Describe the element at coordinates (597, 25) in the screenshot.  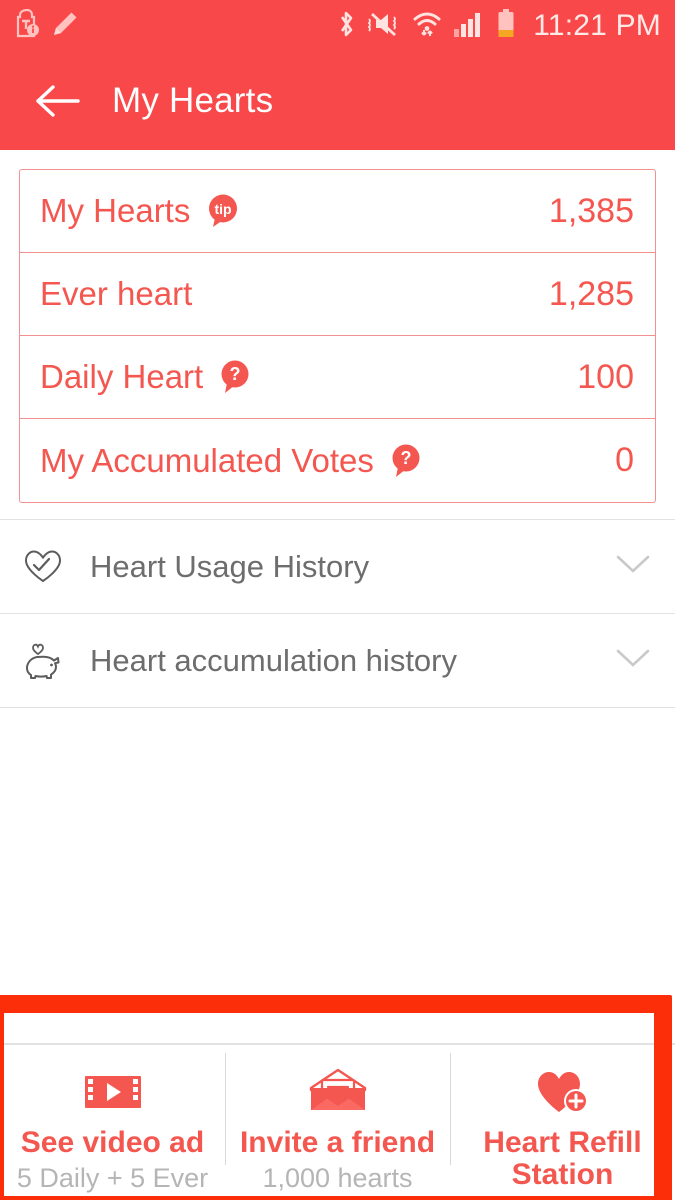
I see `status-bar-clock: 11:21 PM` at that location.